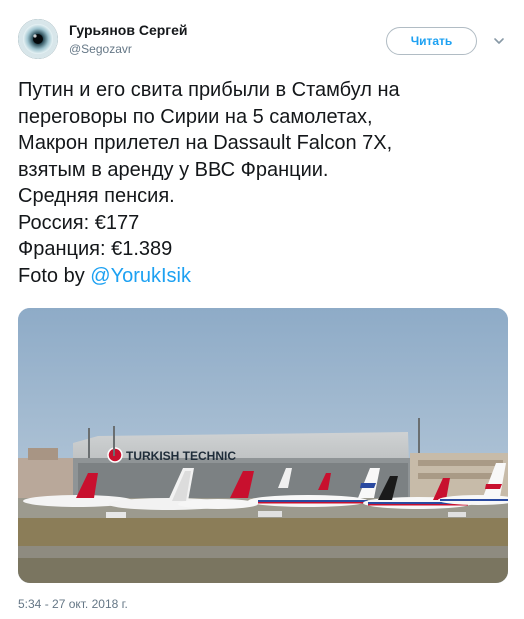  I want to click on tweet-text-line: Франция: €1.389, so click(95, 249).